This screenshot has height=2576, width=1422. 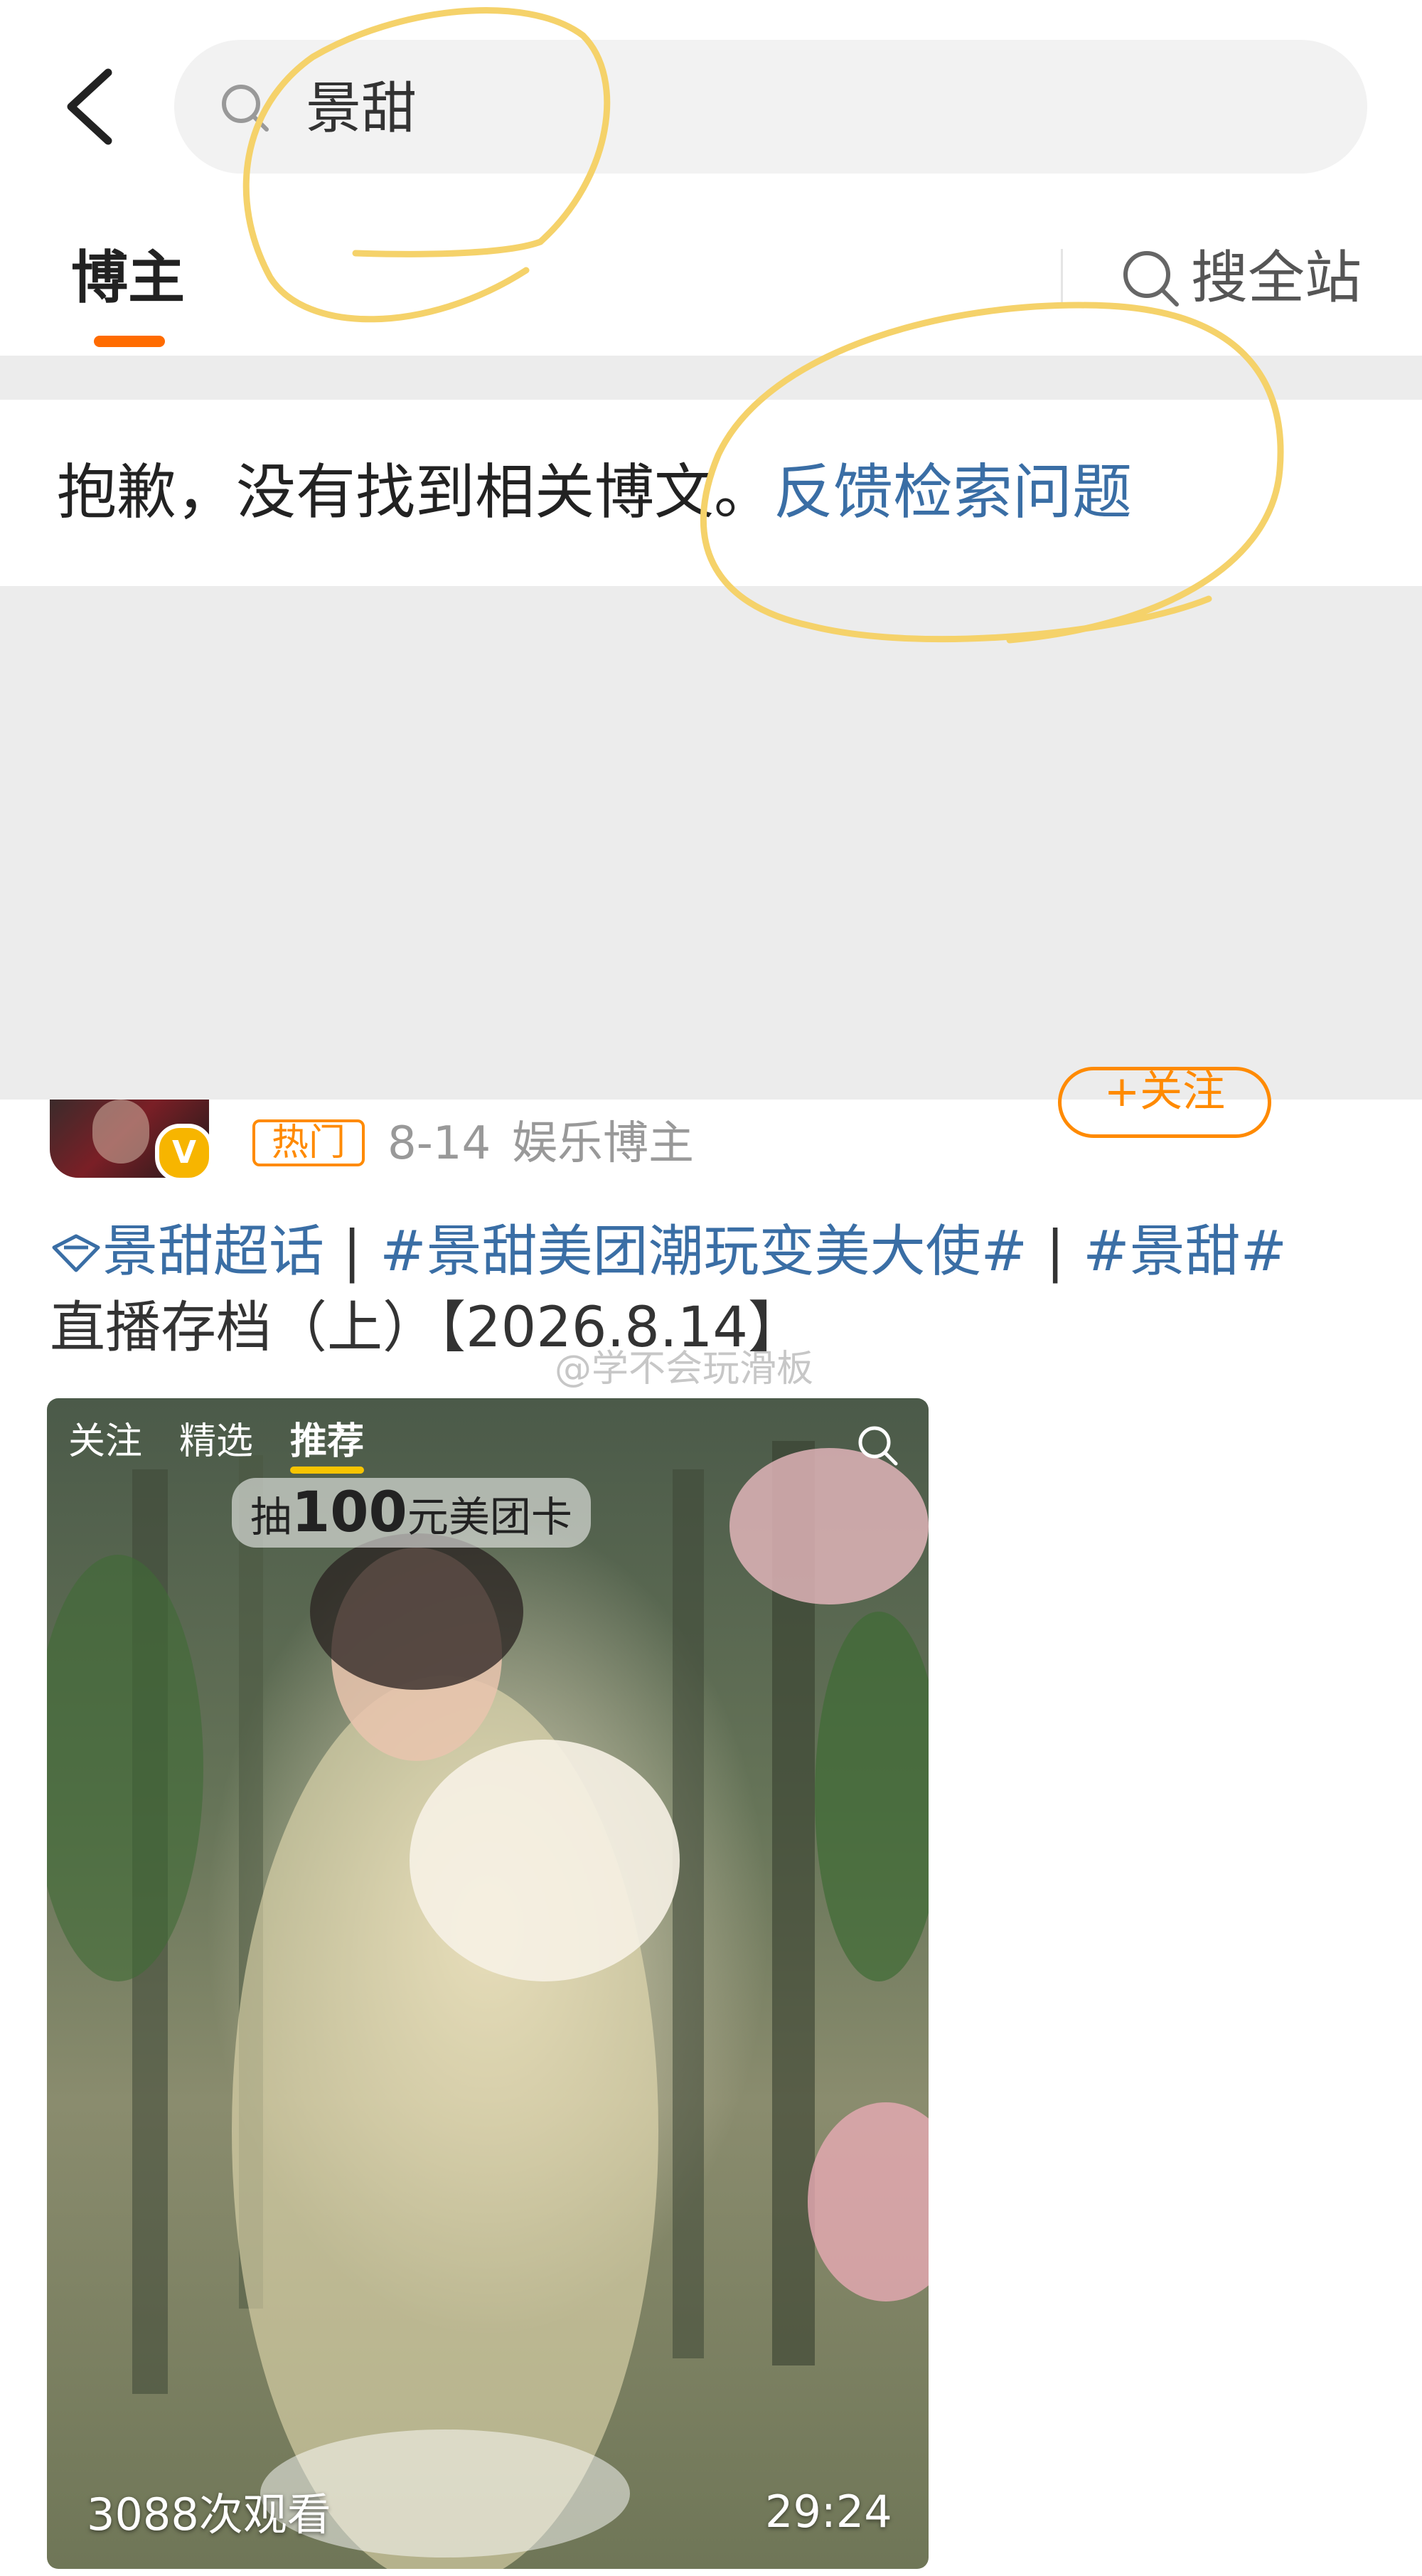 I want to click on search-input: 景甜, so click(x=361, y=109).